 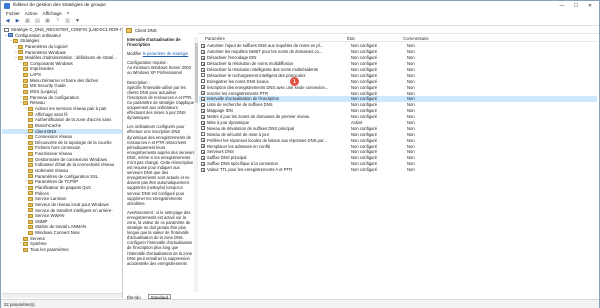 I want to click on tree-node-label: Tous les paramètres, so click(x=49, y=249).